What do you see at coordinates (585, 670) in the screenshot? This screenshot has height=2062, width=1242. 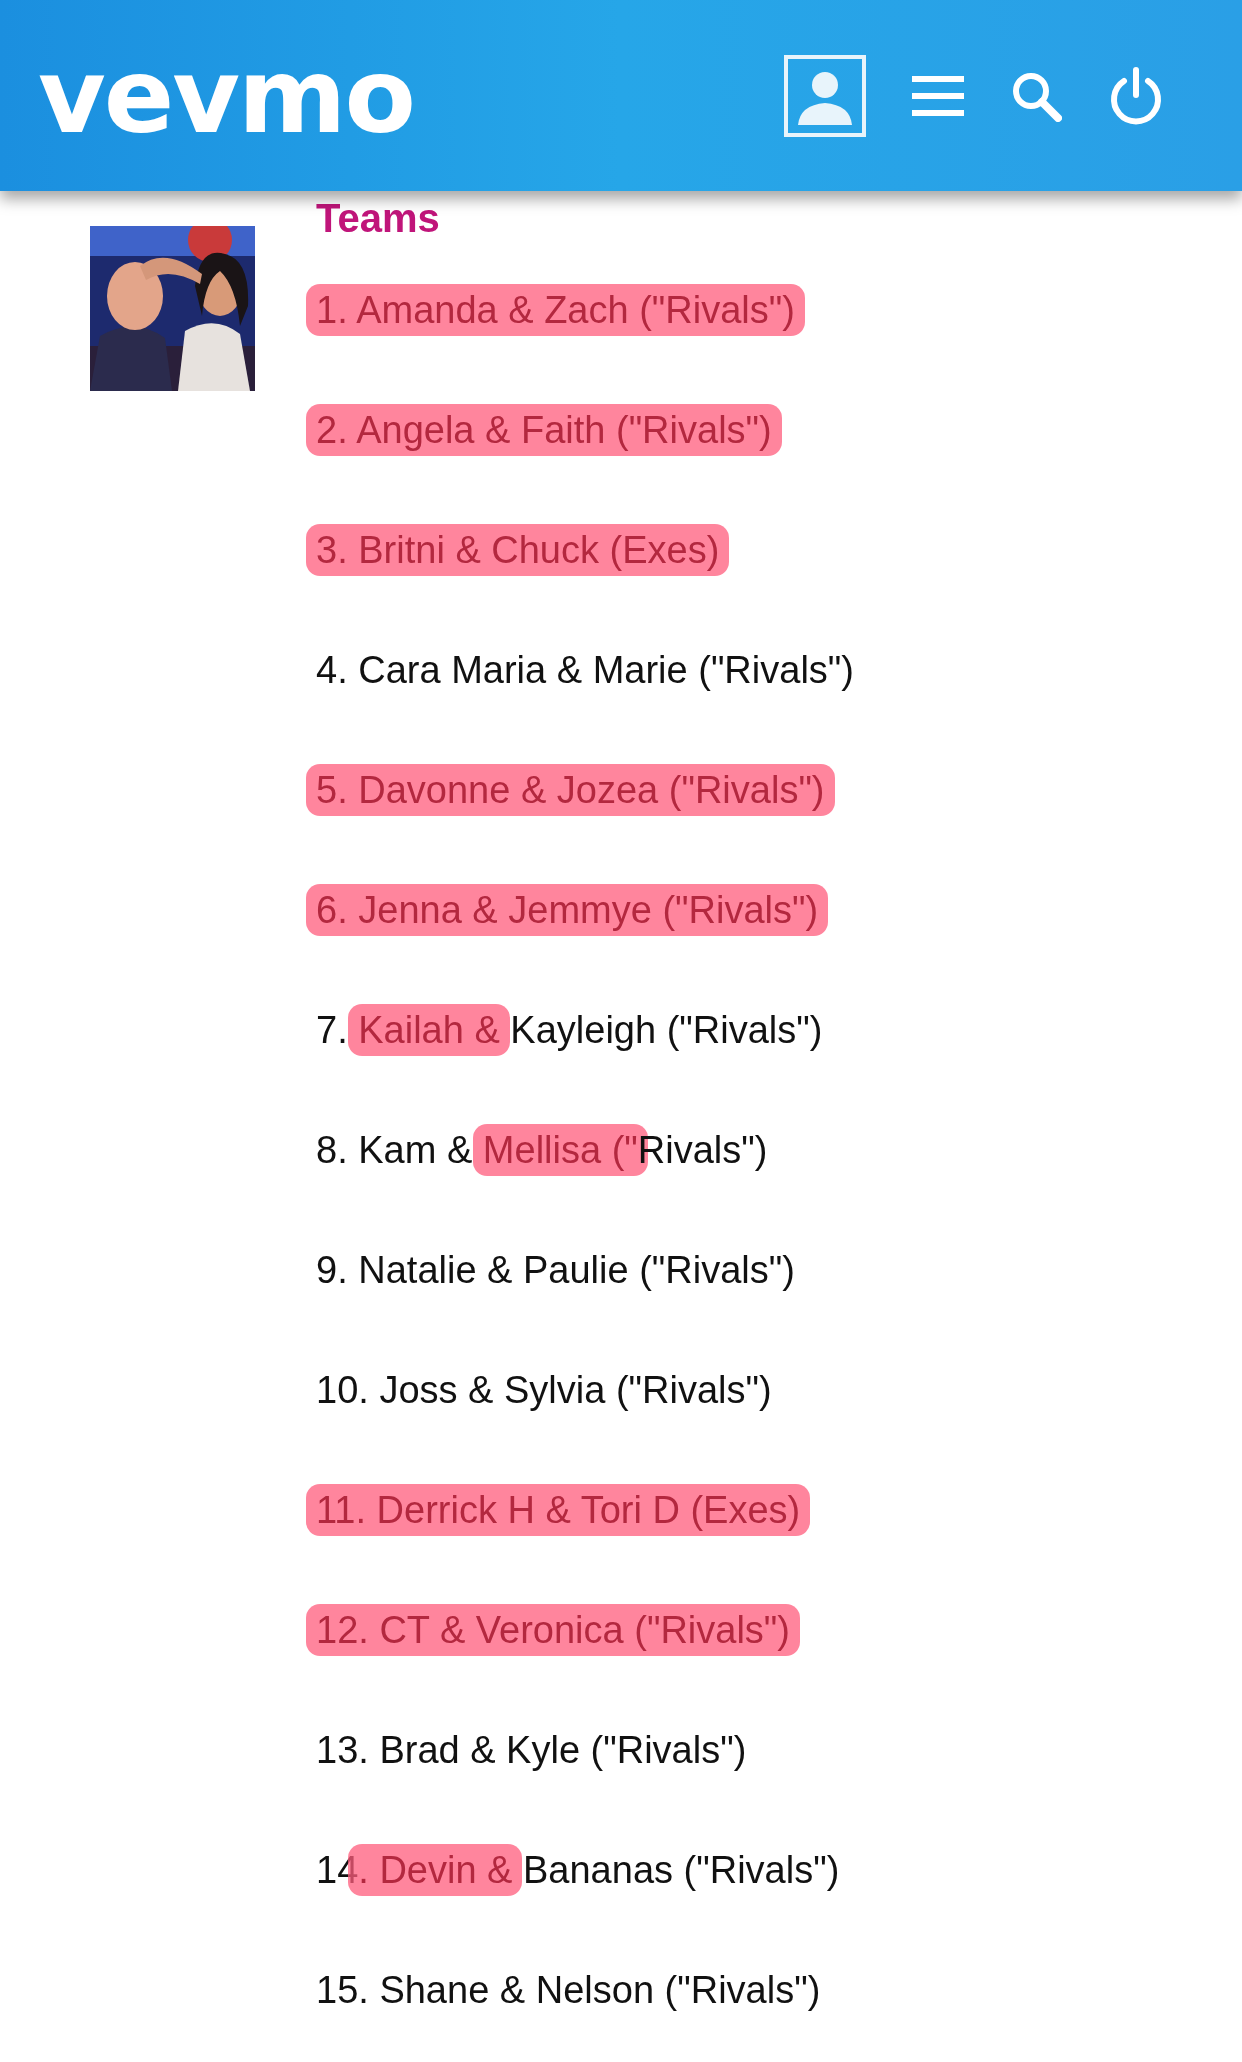 I see `team-entry: 4. Cara Maria & Marie ("Rivals")` at bounding box center [585, 670].